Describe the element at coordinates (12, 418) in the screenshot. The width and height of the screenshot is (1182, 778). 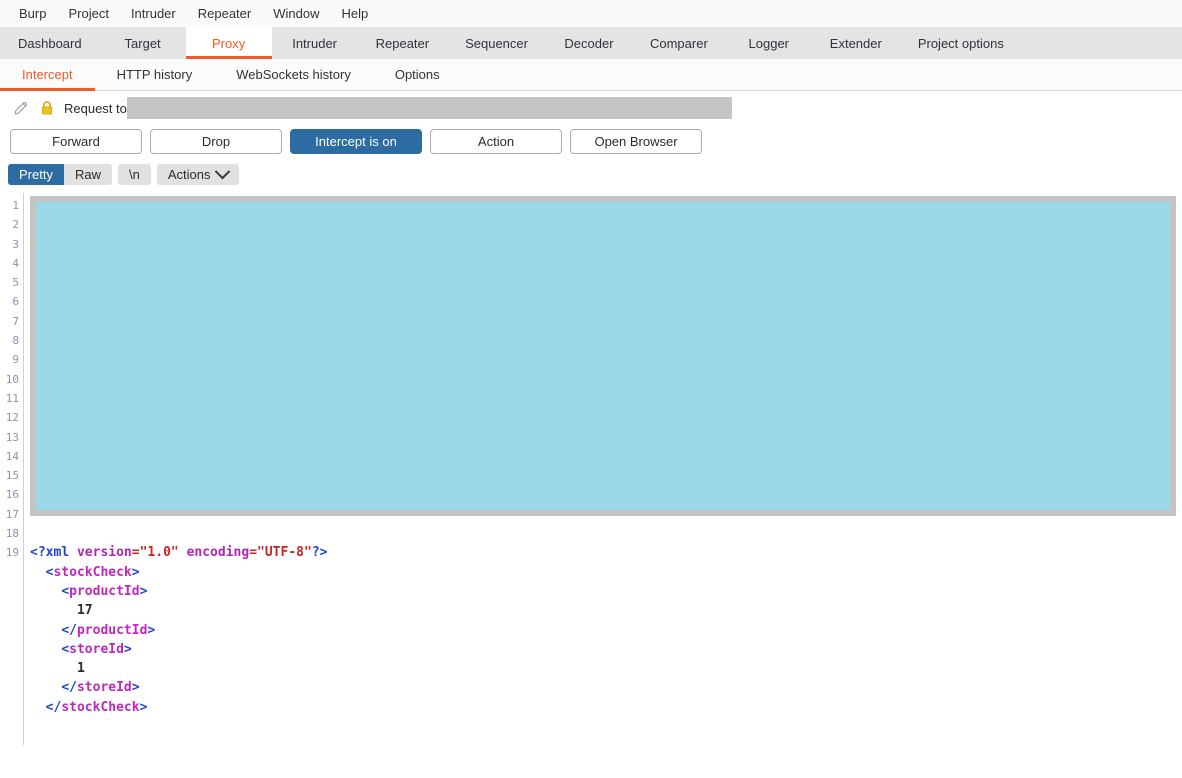
I see `line-number: 12` at that location.